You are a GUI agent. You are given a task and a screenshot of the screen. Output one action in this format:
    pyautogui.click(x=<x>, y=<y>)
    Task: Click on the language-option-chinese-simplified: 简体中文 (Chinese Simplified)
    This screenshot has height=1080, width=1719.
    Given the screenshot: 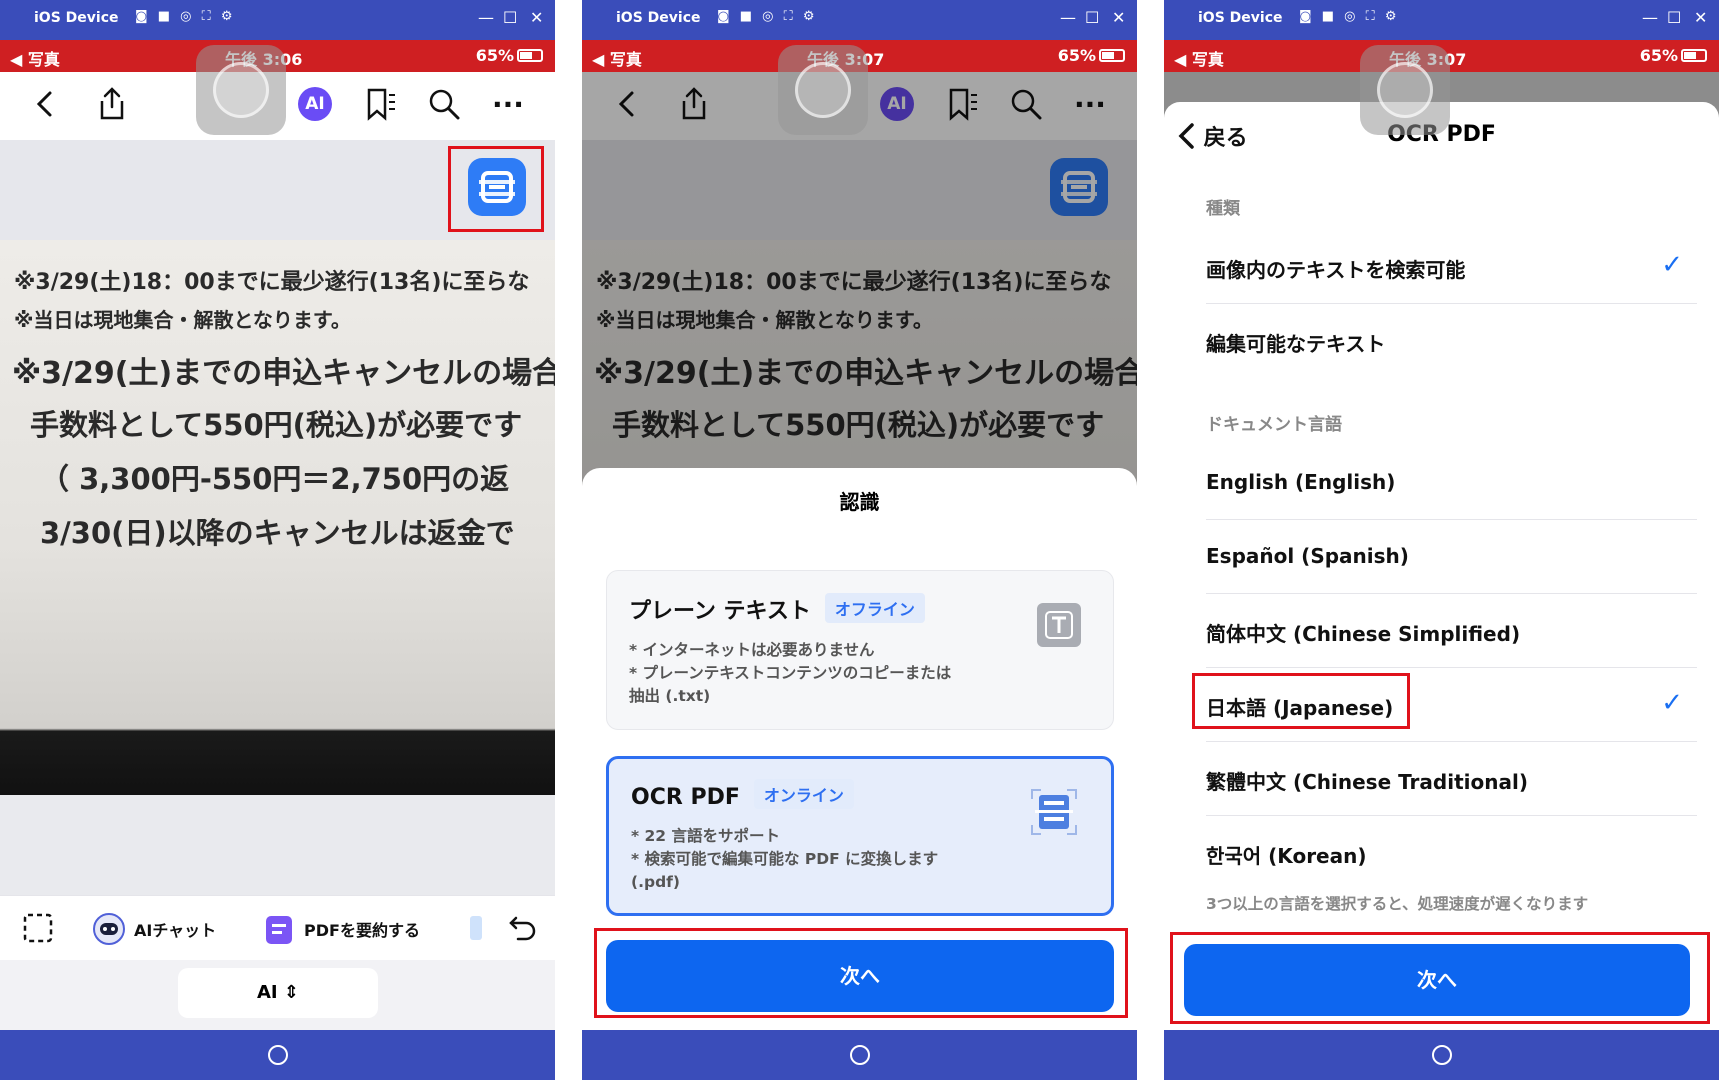 What is the action you would take?
    pyautogui.click(x=1451, y=631)
    